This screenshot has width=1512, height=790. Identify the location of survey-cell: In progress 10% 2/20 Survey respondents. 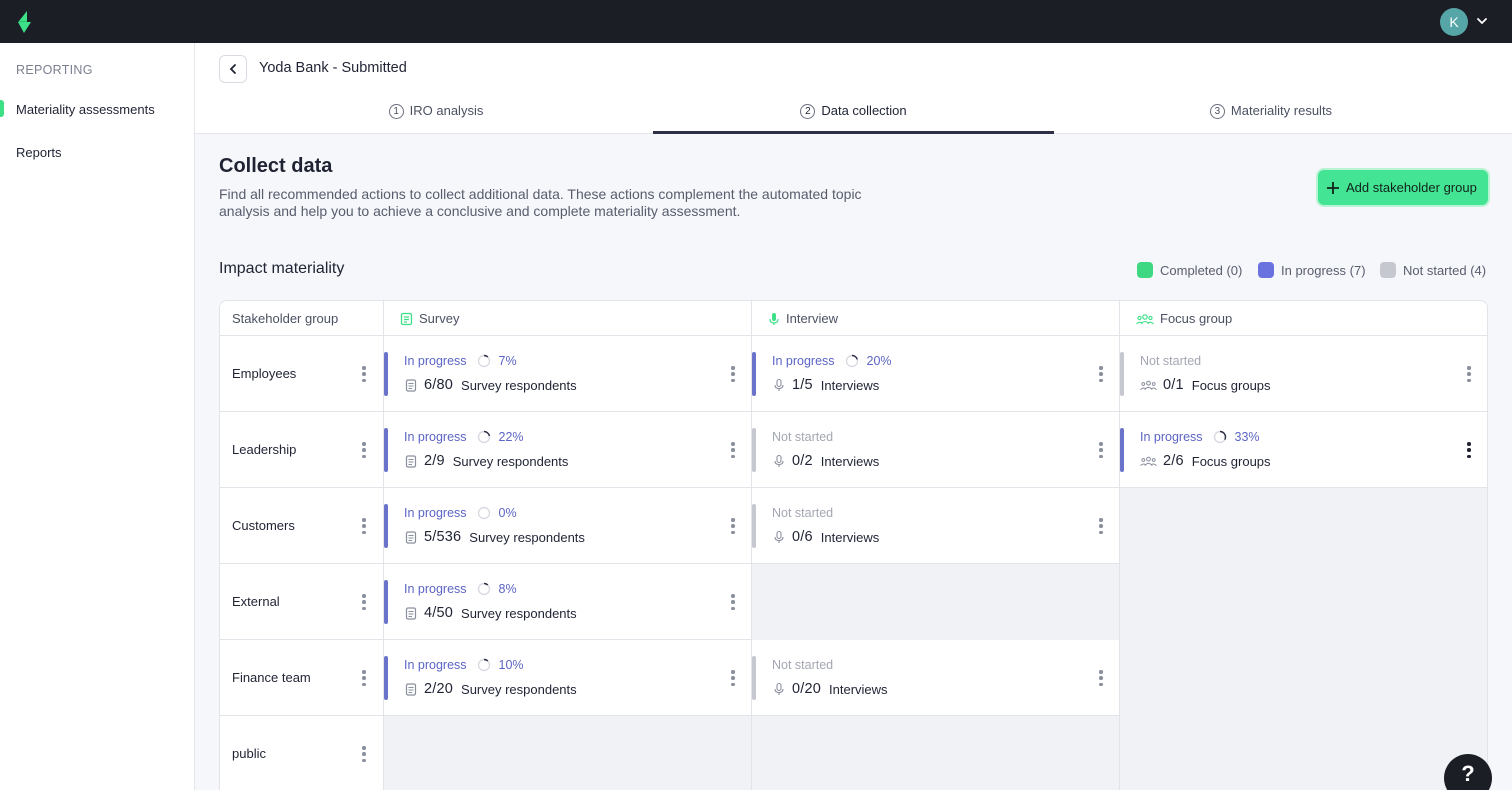
(567, 678).